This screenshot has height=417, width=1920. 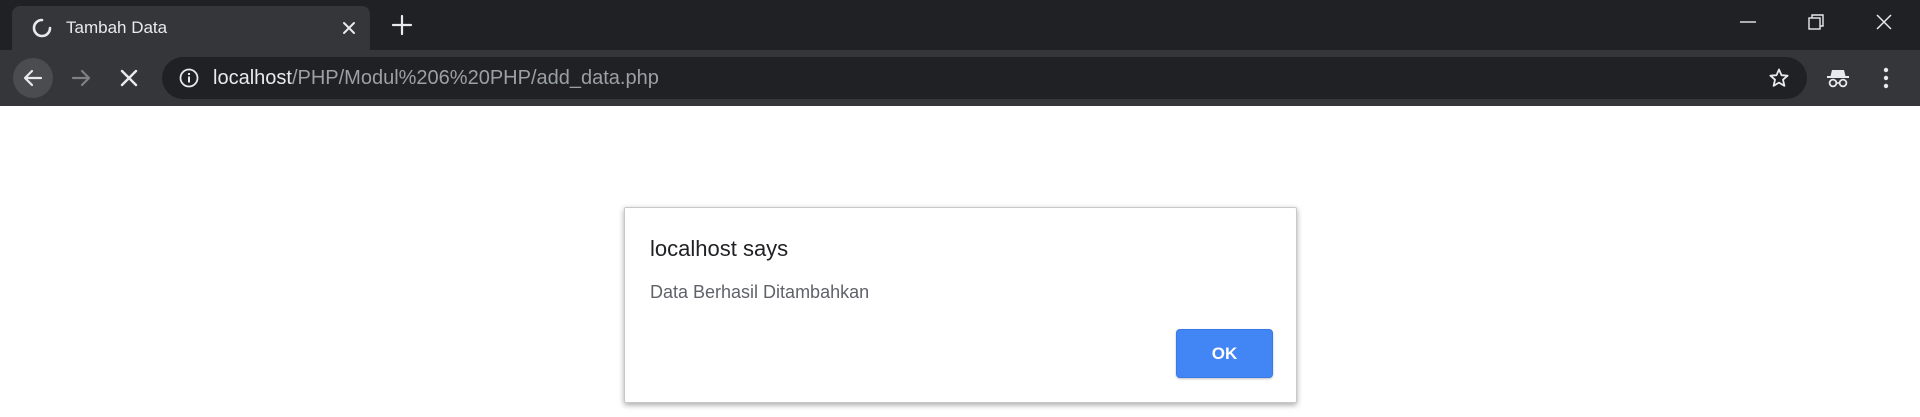 I want to click on restore-icon, so click(x=1816, y=22).